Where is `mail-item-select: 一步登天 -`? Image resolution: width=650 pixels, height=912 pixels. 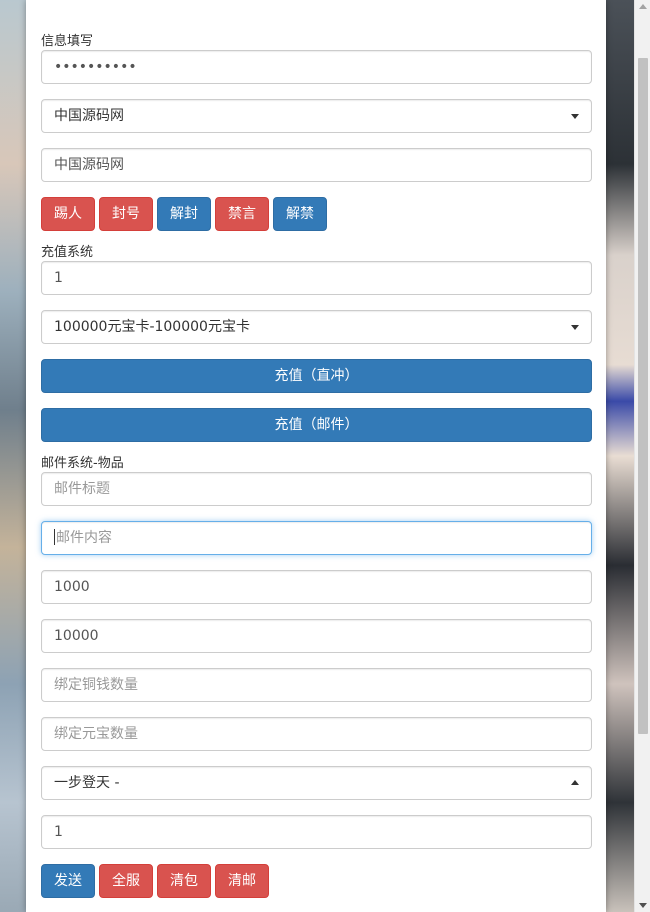
mail-item-select: 一步登天 - is located at coordinates (316, 783).